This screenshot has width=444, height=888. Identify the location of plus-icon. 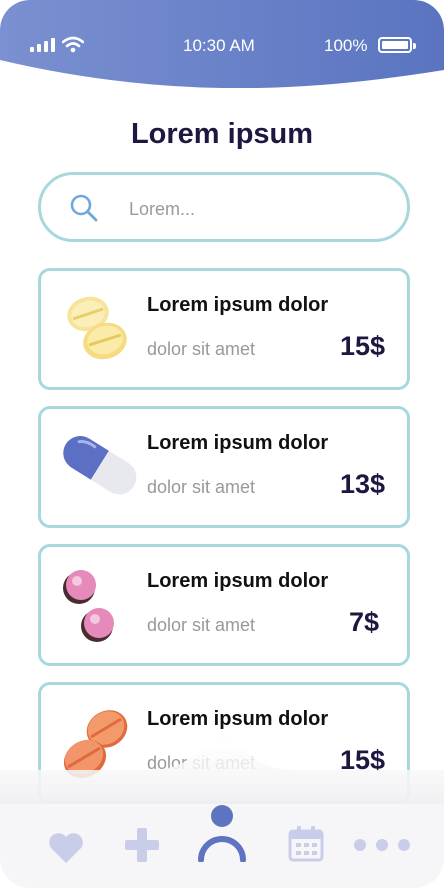
(142, 845).